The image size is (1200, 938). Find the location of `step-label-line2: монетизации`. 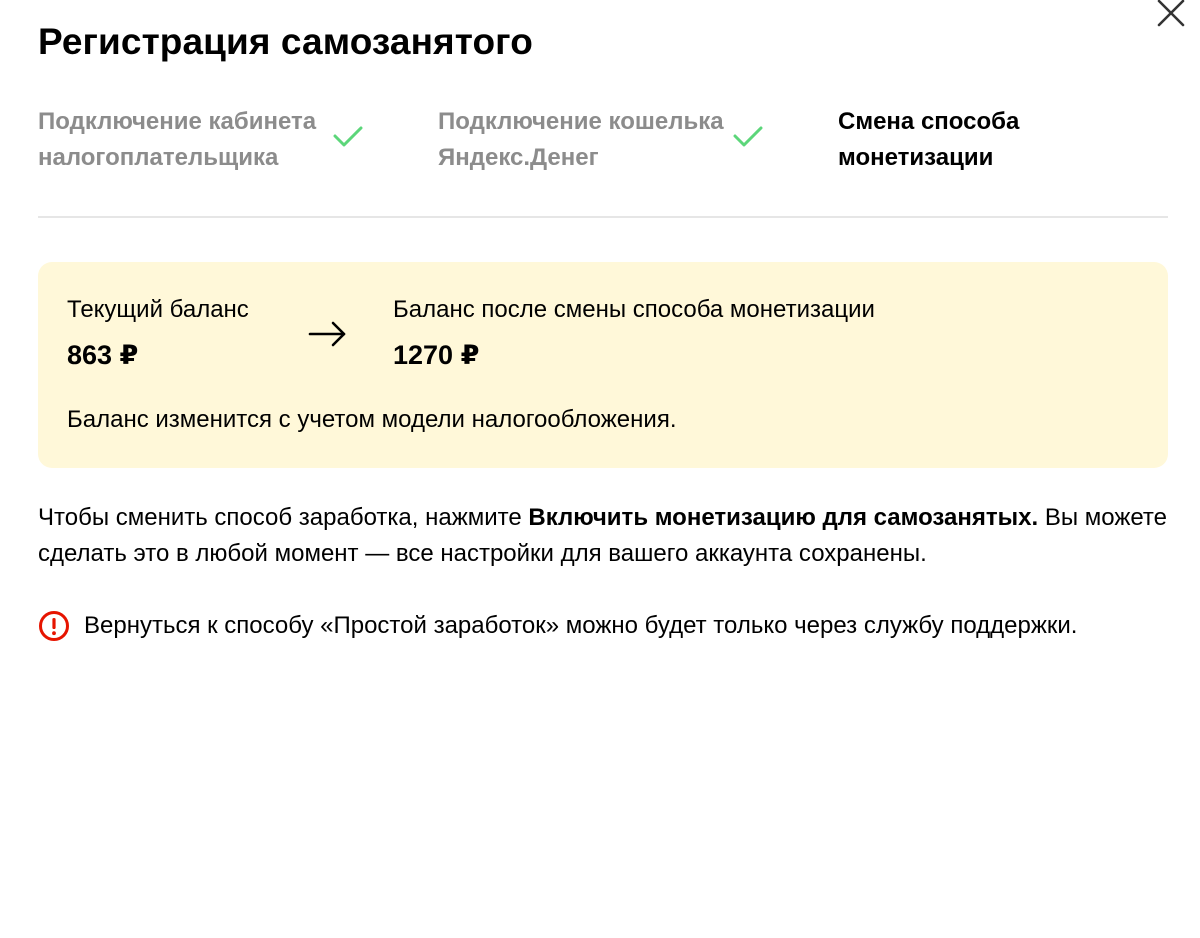

step-label-line2: монетизации is located at coordinates (916, 157).